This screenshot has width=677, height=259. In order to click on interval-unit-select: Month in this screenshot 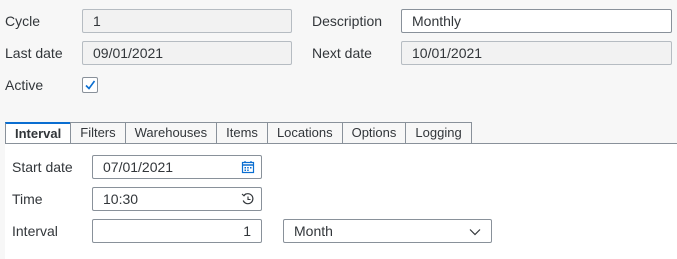, I will do `click(387, 231)`.